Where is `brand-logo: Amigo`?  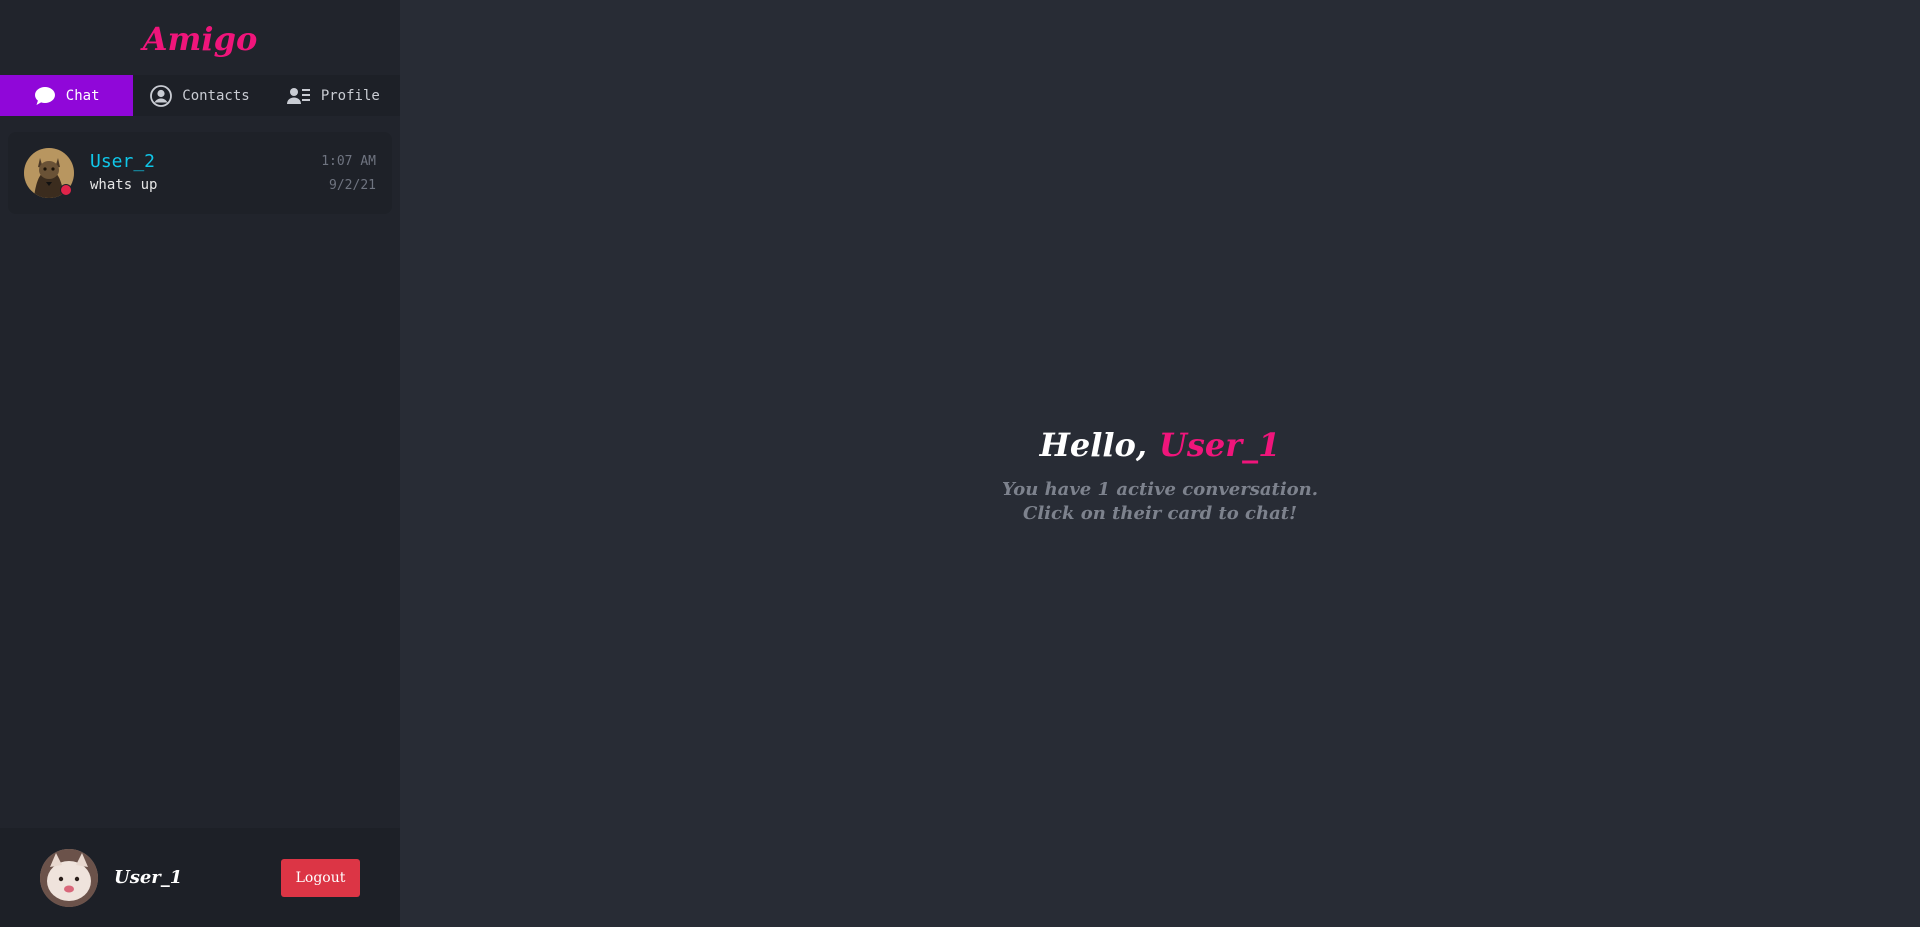
brand-logo: Amigo is located at coordinates (200, 38).